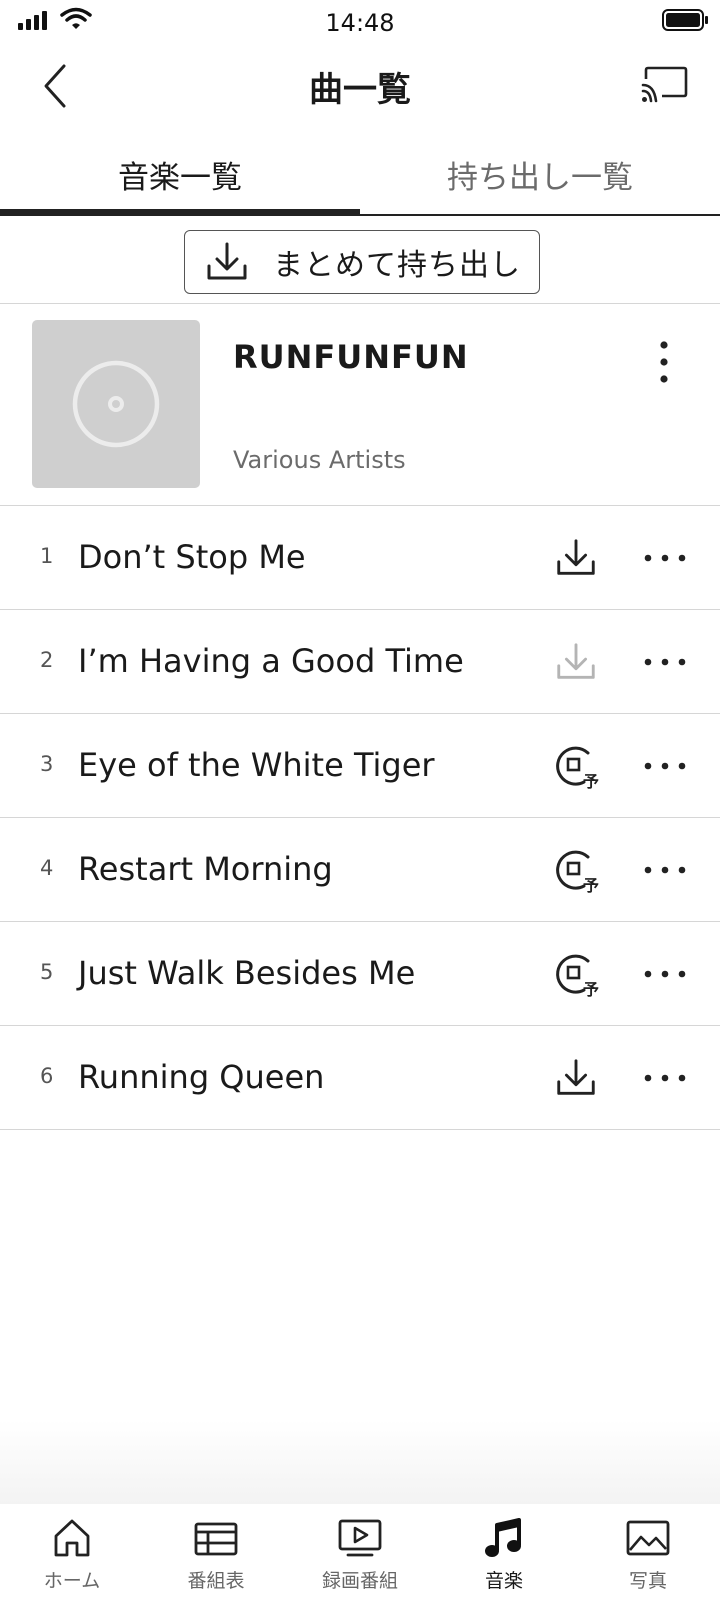 This screenshot has height=1600, width=720. Describe the element at coordinates (359, 1581) in the screenshot. I see `nav-recorded-label: 録画番組` at that location.